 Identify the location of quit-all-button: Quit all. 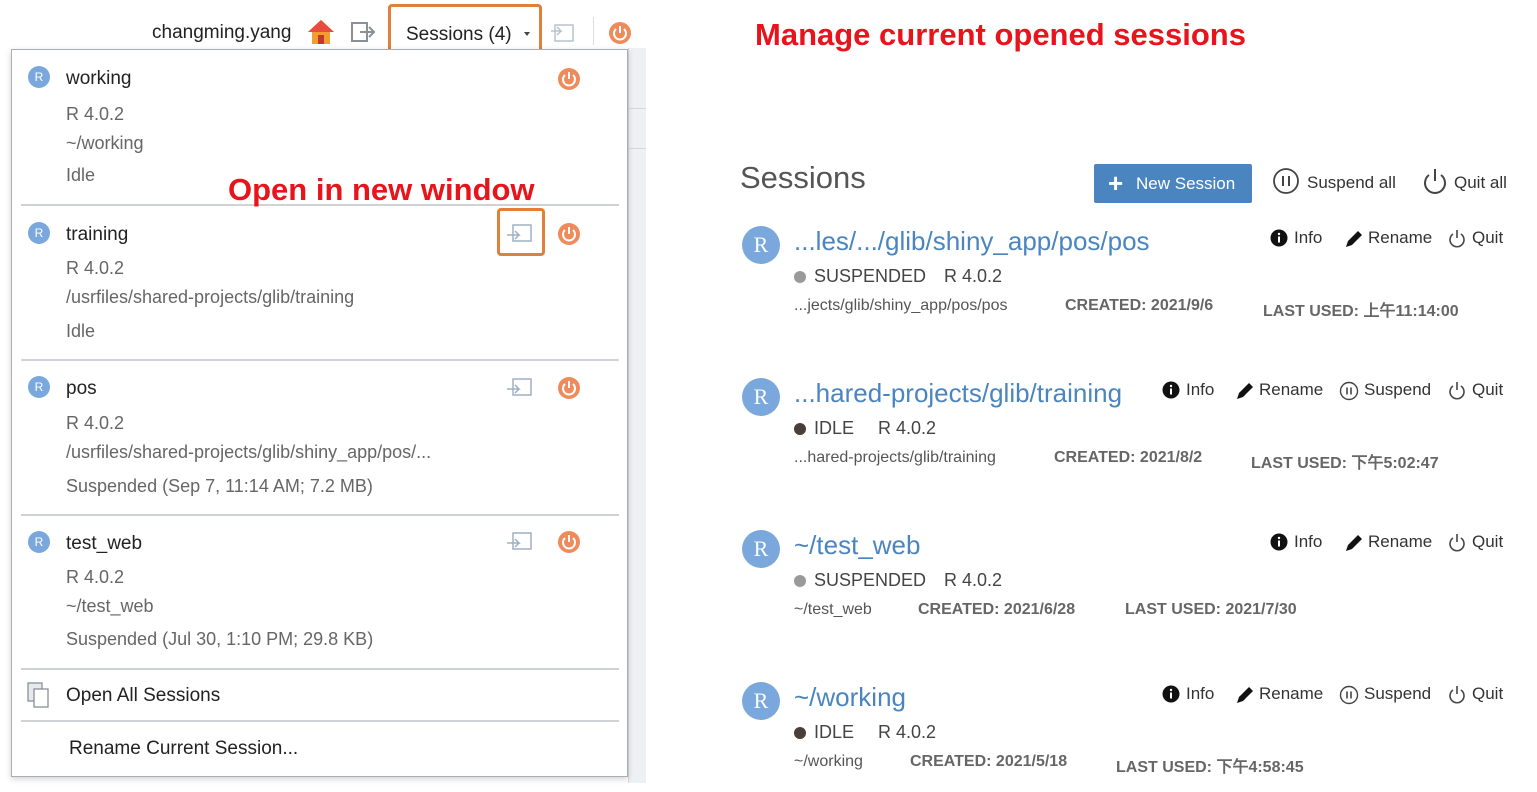
(1471, 183).